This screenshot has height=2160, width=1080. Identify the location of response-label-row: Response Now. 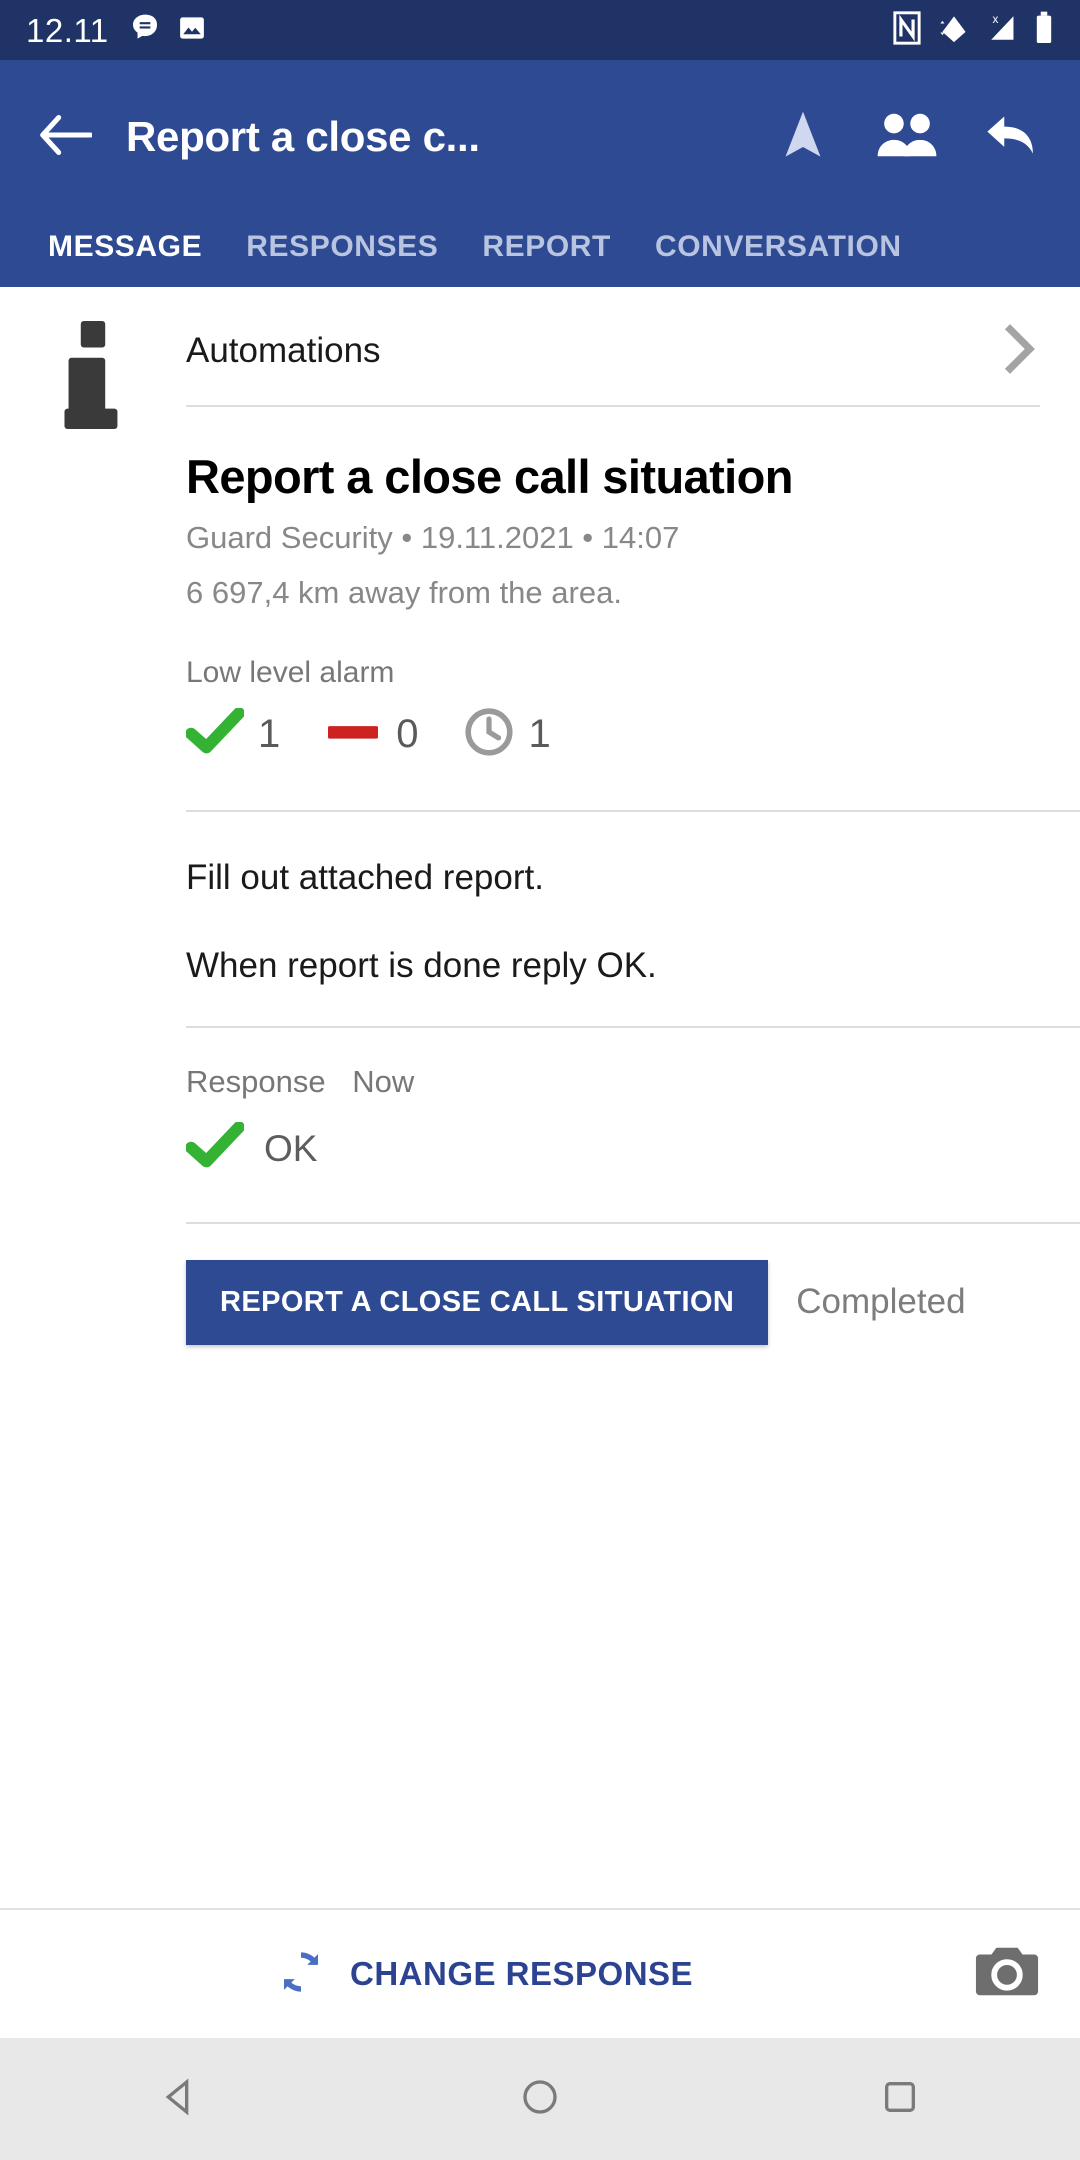
(633, 1082).